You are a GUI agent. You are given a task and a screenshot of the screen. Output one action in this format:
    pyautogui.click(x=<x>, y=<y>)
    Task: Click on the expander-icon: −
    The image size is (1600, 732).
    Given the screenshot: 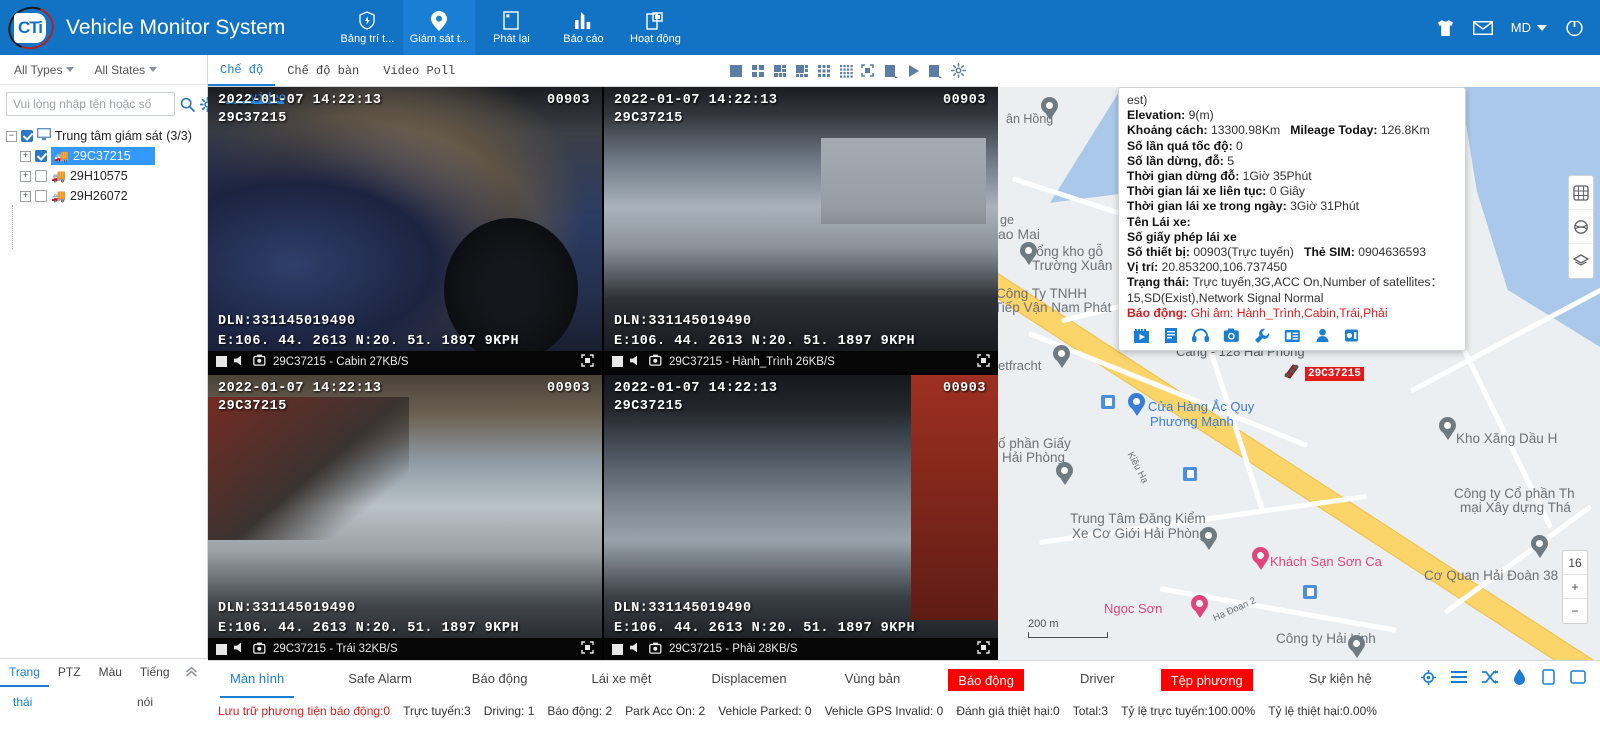 What is the action you would take?
    pyautogui.click(x=11, y=136)
    